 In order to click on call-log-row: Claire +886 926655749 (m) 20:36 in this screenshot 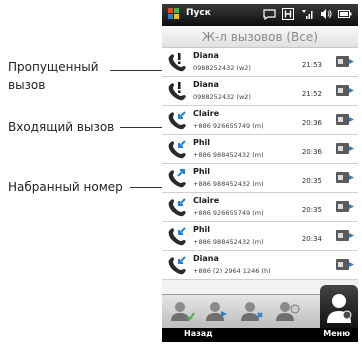, I will do `click(260, 120)`.